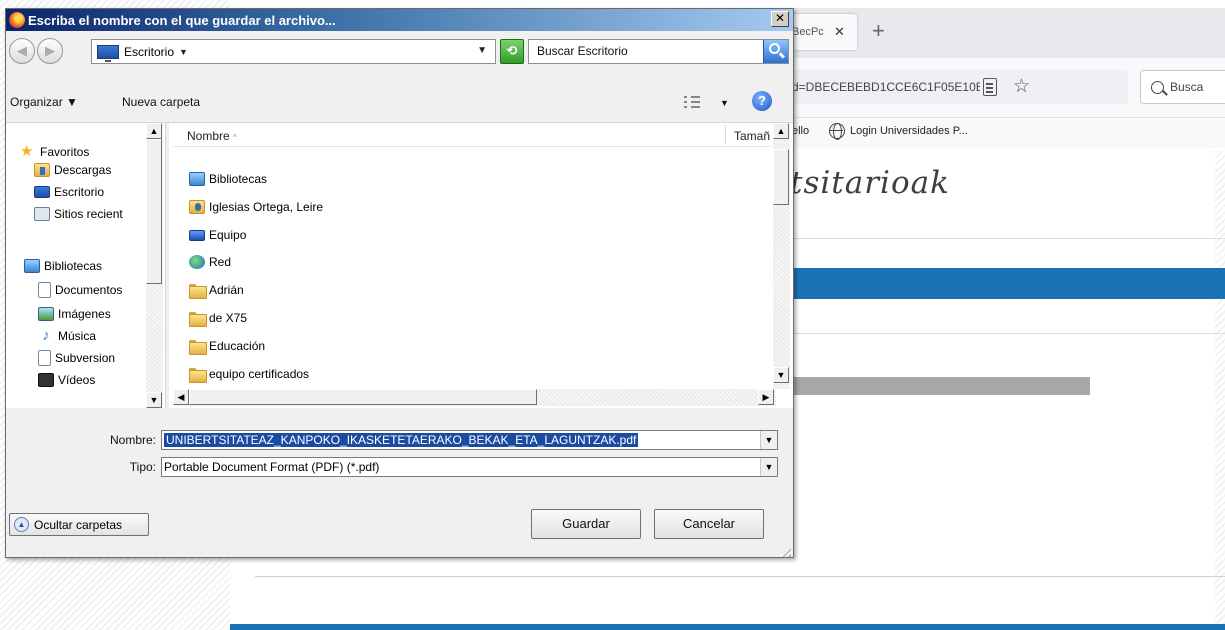 This screenshot has height=630, width=1225. What do you see at coordinates (89, 266) in the screenshot?
I see `nav-item-bibliotecas: Bibliotecas` at bounding box center [89, 266].